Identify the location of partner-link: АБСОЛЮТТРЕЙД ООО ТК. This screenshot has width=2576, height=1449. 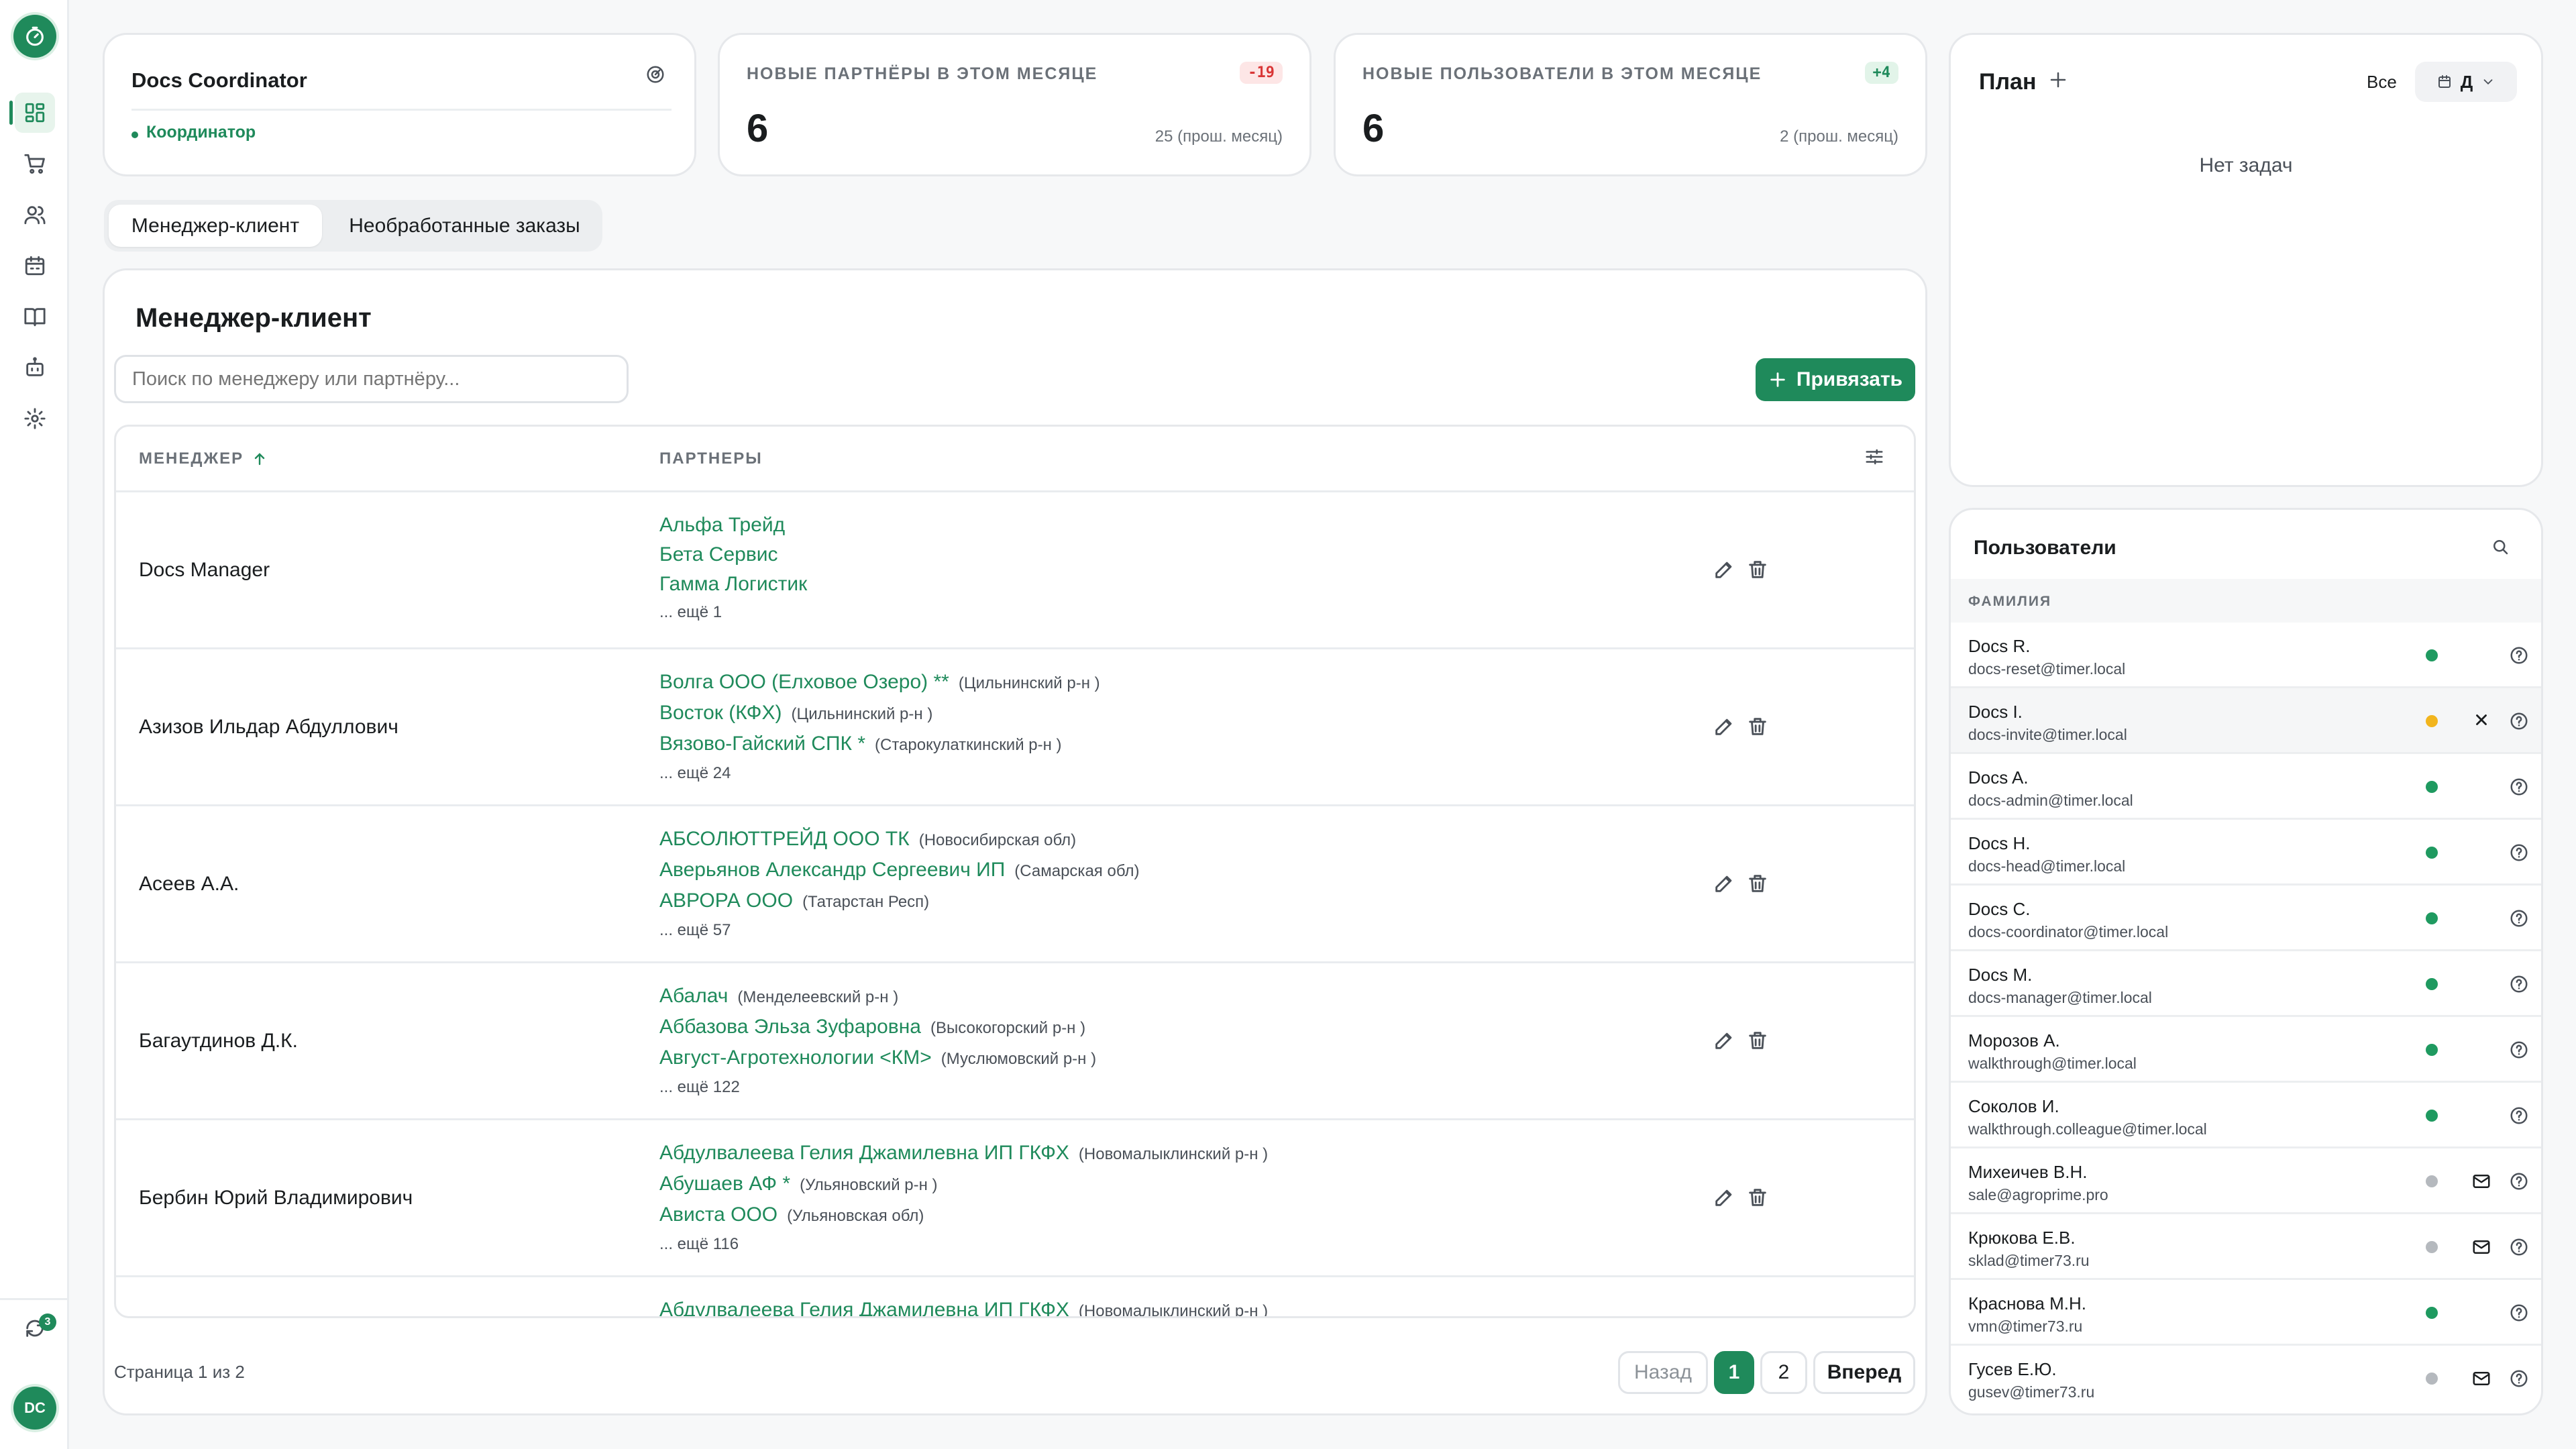
(784, 839).